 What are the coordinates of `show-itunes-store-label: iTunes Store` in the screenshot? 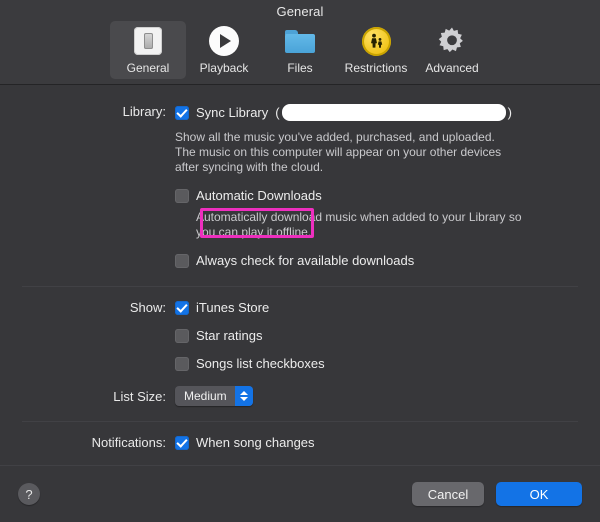 It's located at (233, 307).